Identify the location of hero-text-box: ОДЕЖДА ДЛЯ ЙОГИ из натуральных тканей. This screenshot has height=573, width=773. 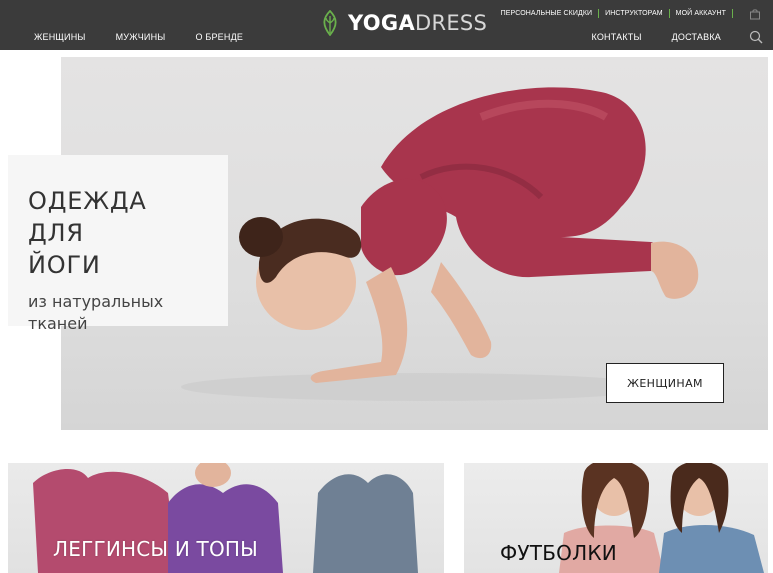
(118, 244).